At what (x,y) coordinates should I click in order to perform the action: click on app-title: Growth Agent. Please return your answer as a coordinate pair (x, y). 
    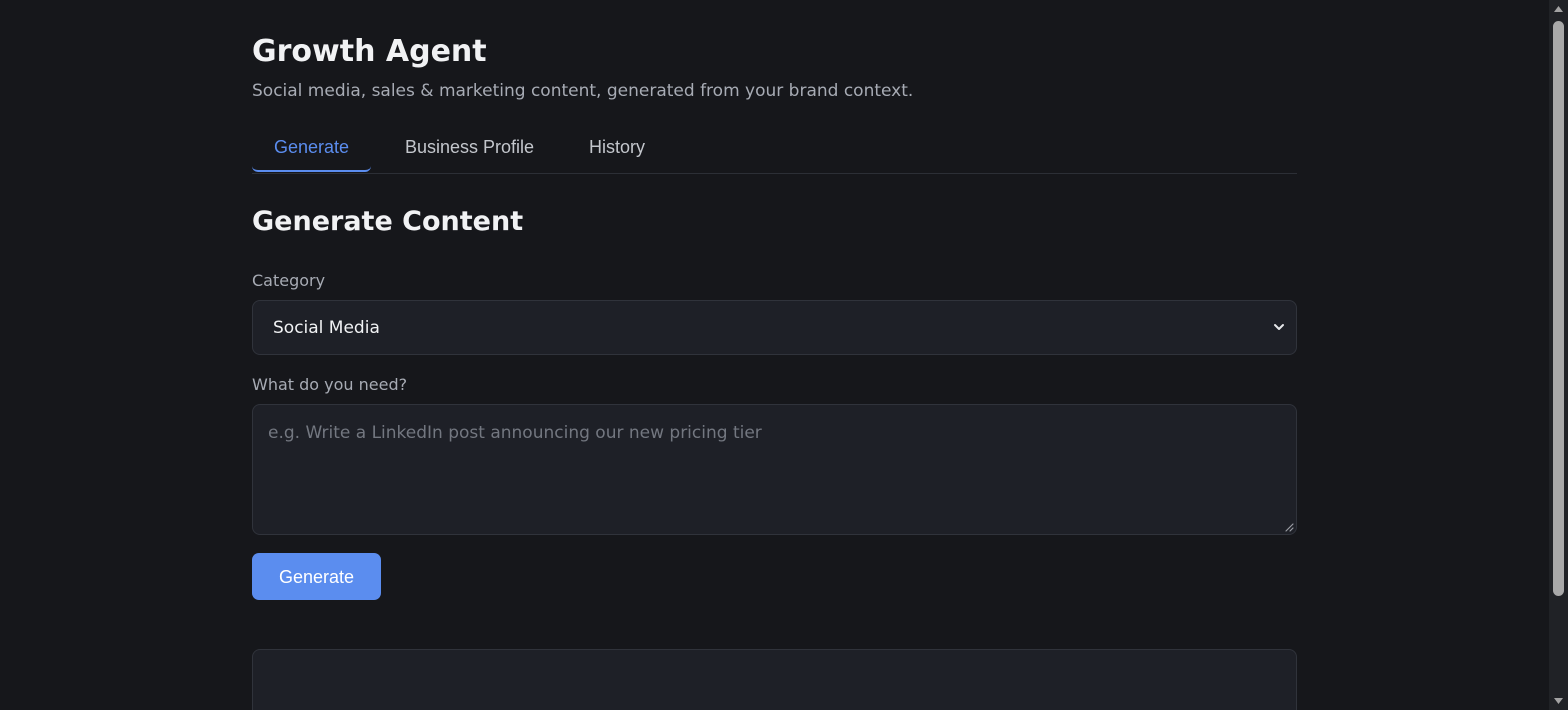
    Looking at the image, I should click on (369, 51).